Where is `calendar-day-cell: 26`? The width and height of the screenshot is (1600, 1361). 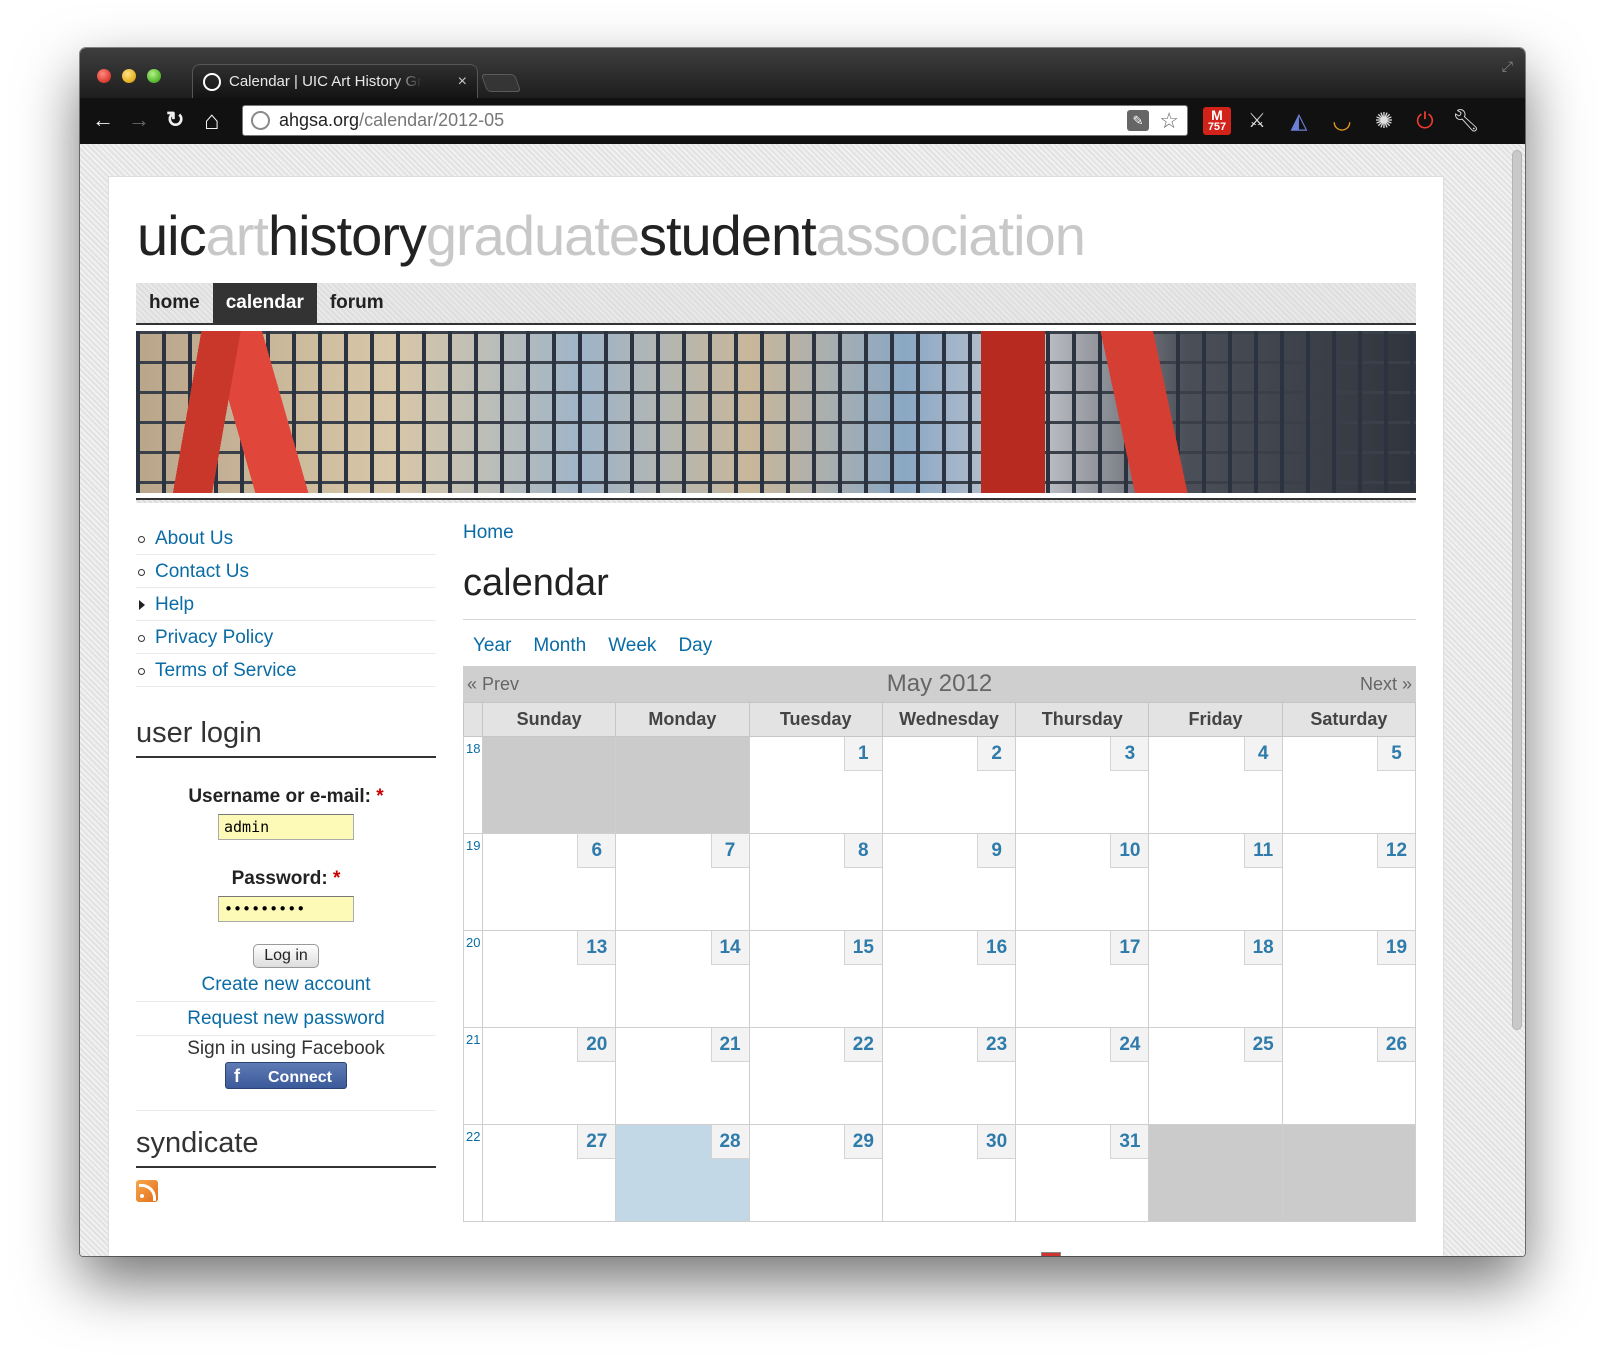 calendar-day-cell: 26 is located at coordinates (1349, 1076).